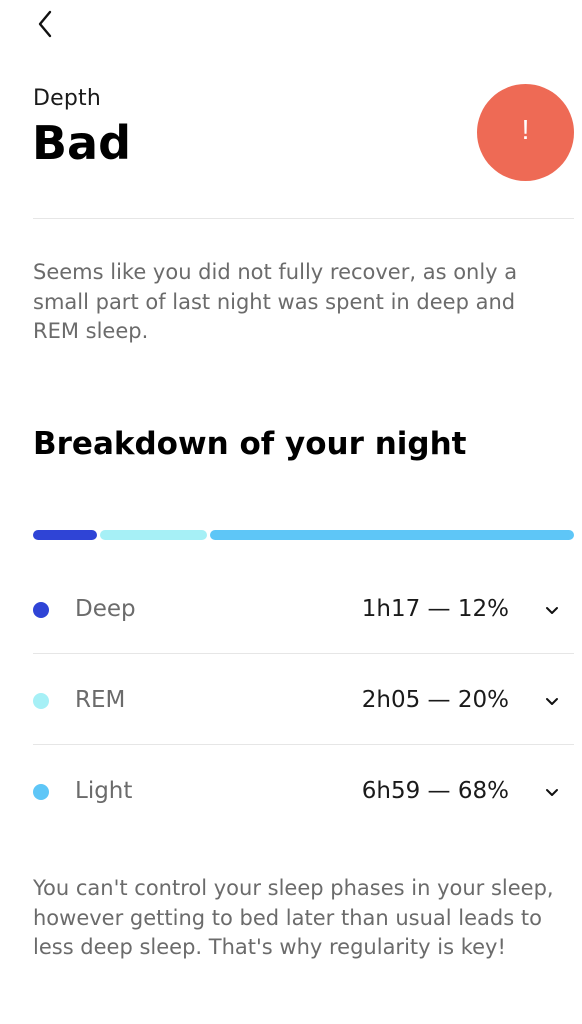  Describe the element at coordinates (303, 792) in the screenshot. I see `phase-row-light: Light 6h59 — 68%` at that location.